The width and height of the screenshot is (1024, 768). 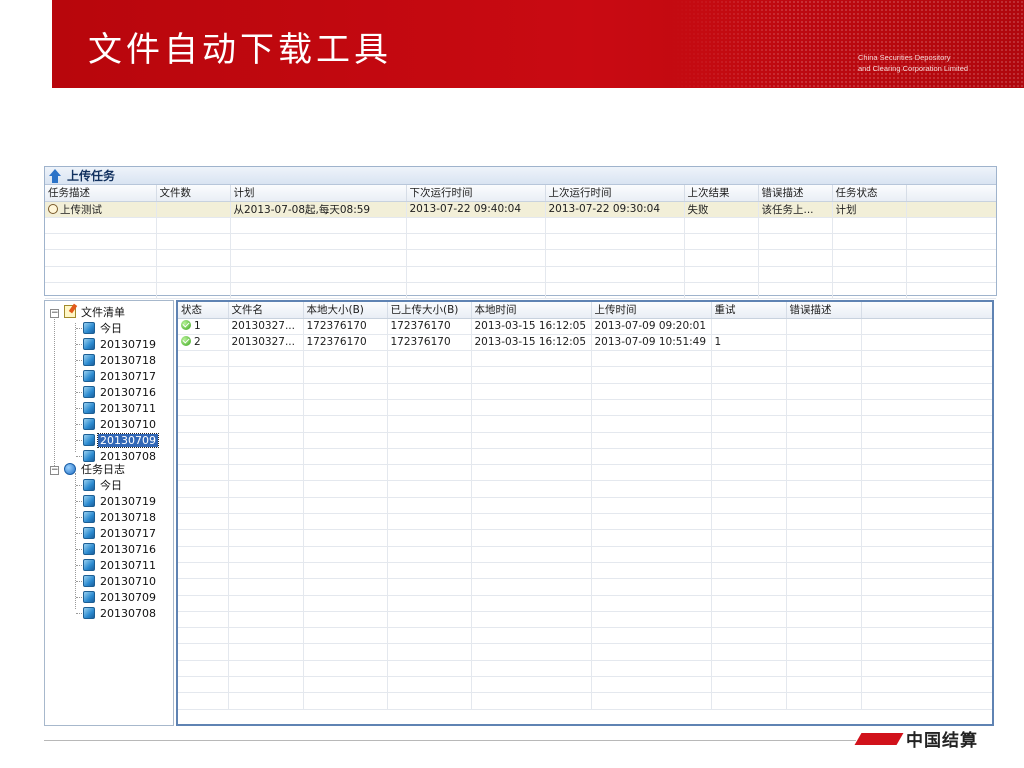 What do you see at coordinates (70, 311) in the screenshot?
I see `notes-icon` at bounding box center [70, 311].